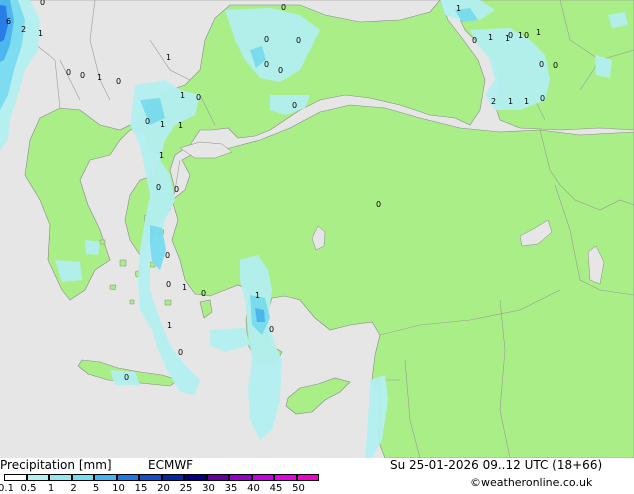  I want to click on legend-tick-label: 1, so click(51, 488).